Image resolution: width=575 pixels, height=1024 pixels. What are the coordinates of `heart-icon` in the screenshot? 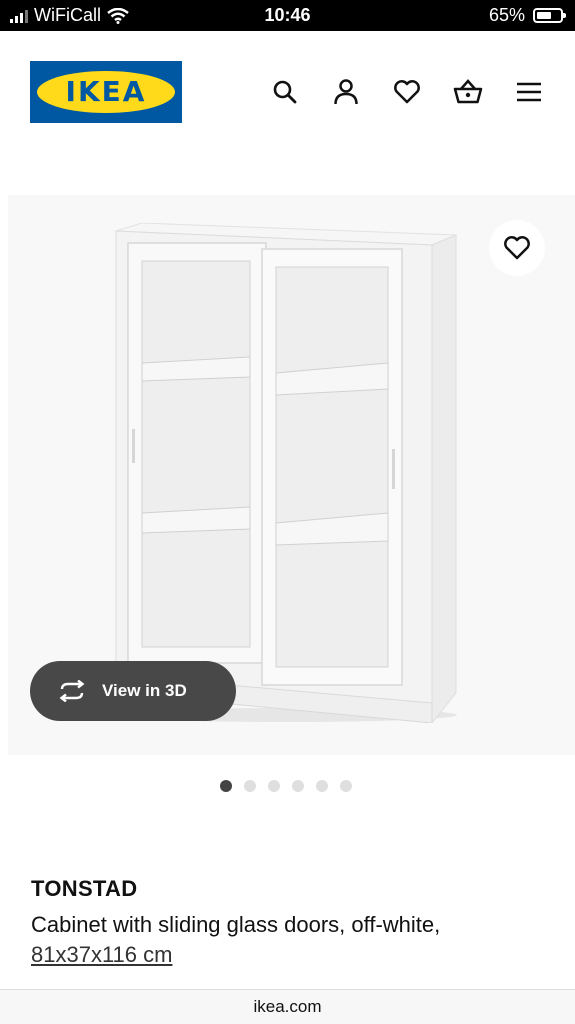 It's located at (517, 248).